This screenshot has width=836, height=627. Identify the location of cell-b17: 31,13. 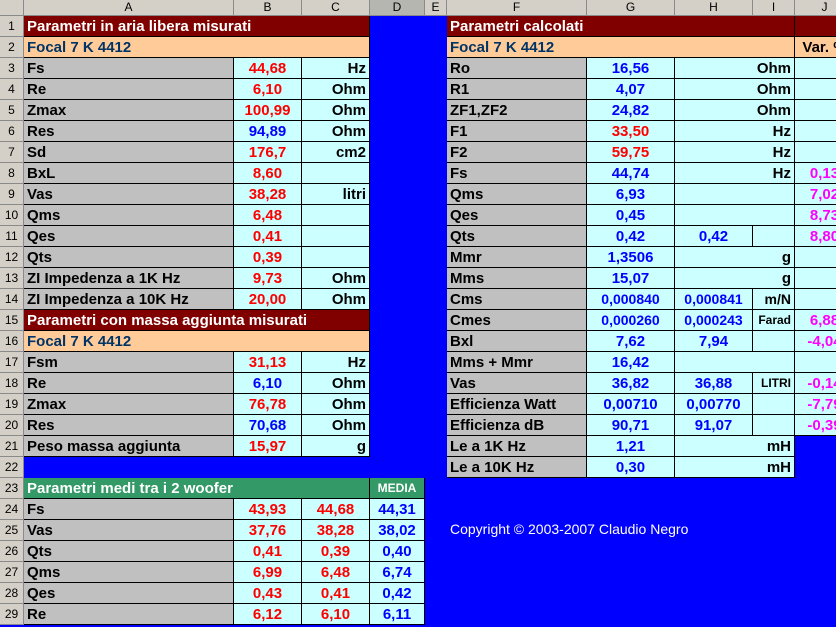
(268, 362).